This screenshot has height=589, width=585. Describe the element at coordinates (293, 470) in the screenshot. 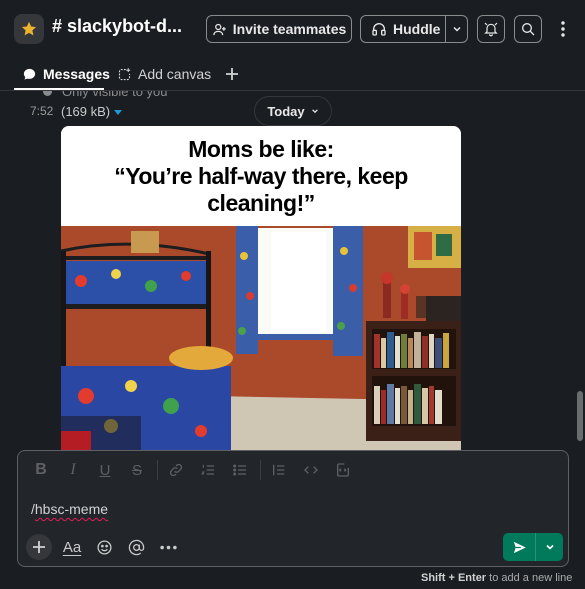

I see `formatting-toolbar: B I U S` at that location.